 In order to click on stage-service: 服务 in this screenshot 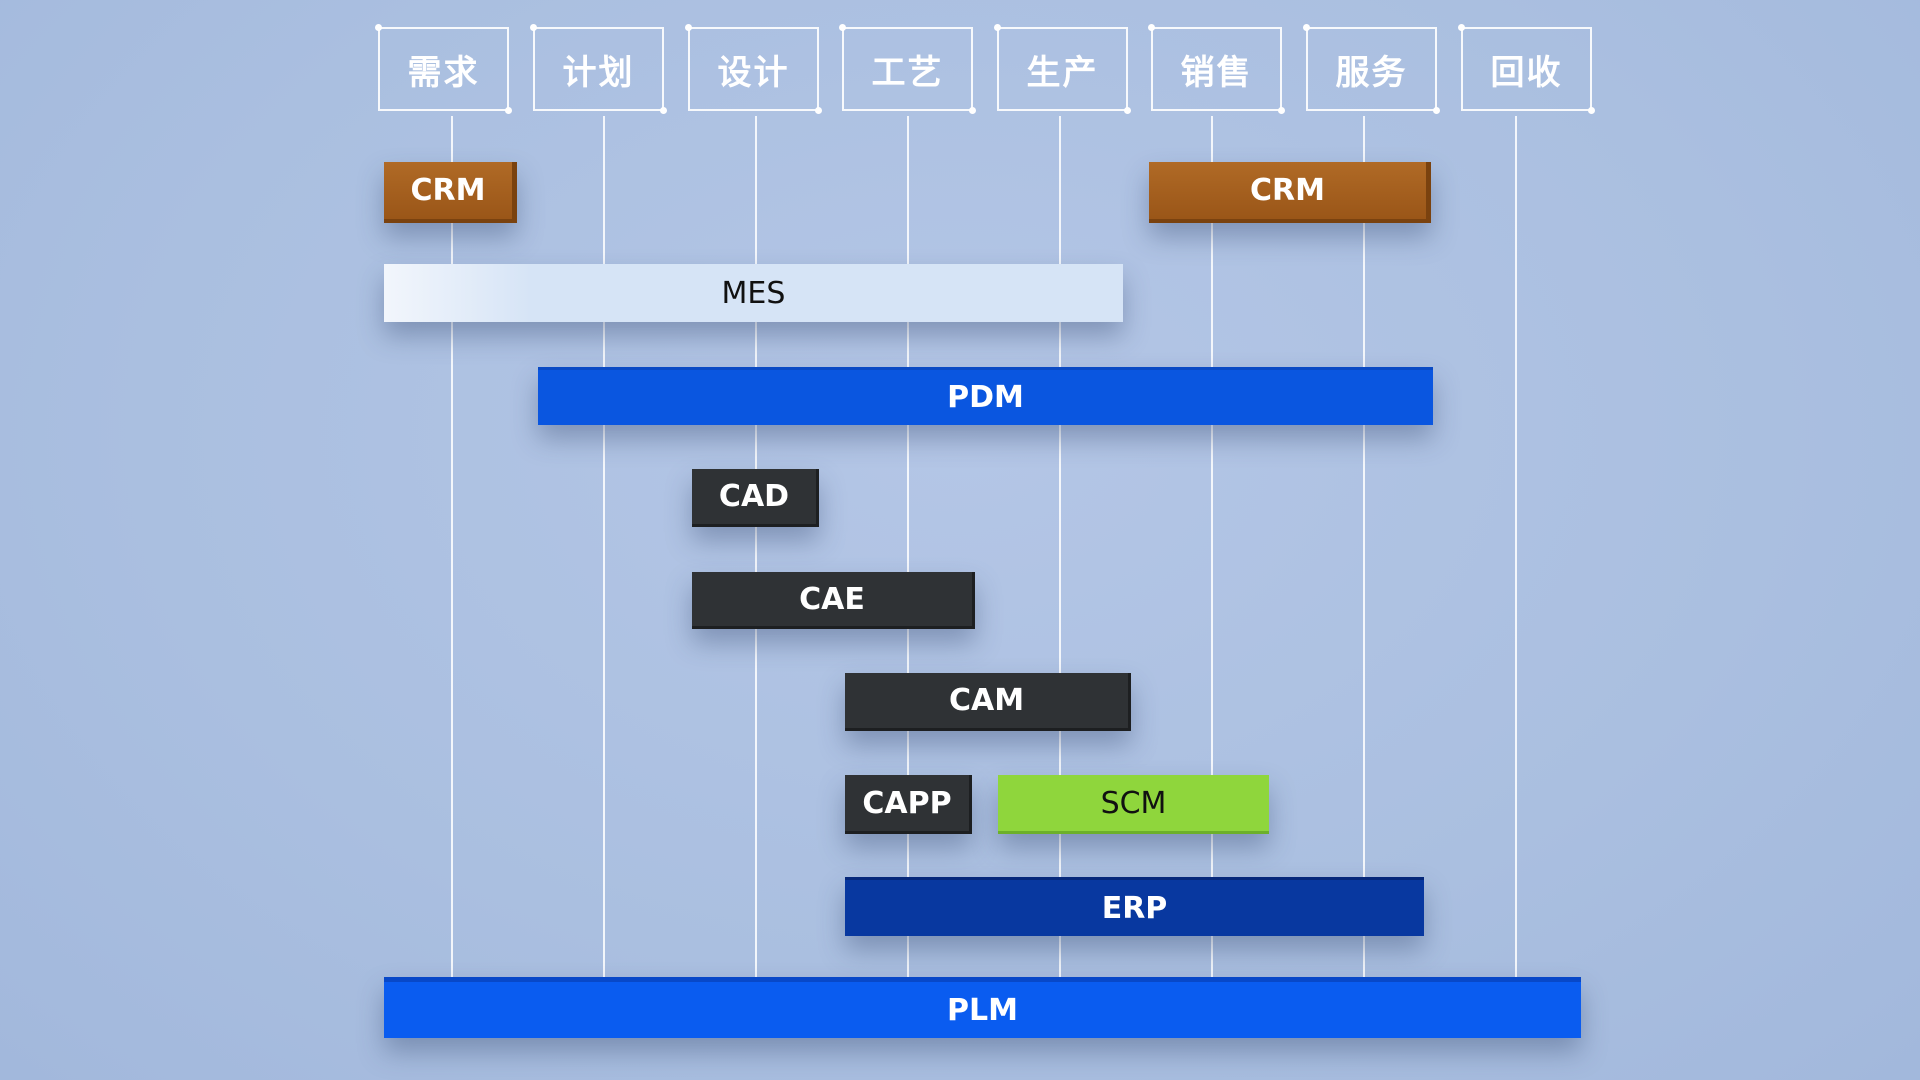, I will do `click(1371, 69)`.